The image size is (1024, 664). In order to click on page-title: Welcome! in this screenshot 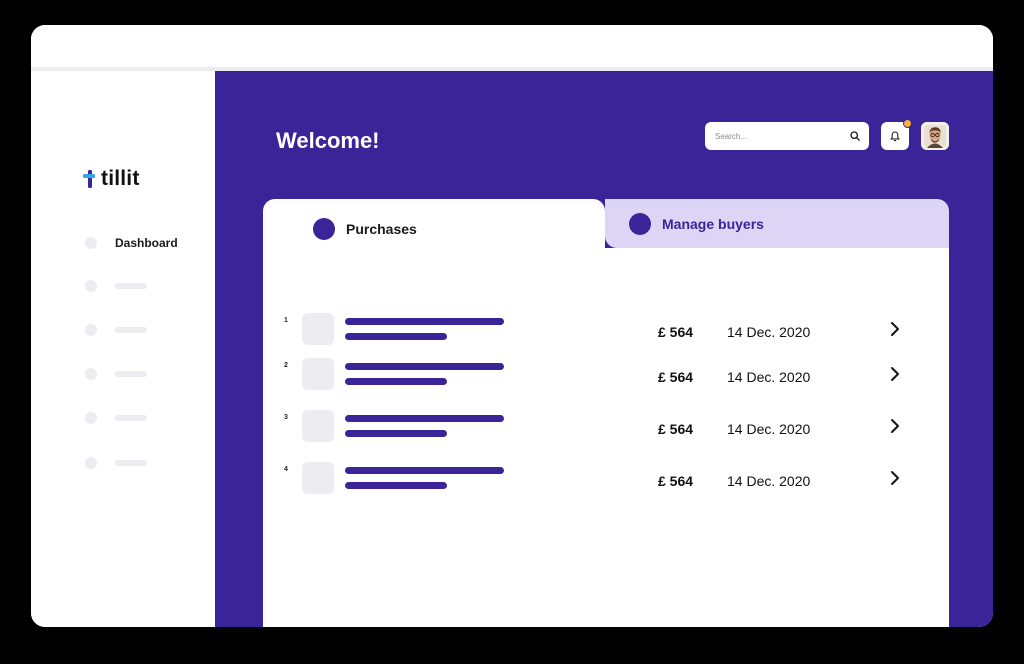, I will do `click(328, 140)`.